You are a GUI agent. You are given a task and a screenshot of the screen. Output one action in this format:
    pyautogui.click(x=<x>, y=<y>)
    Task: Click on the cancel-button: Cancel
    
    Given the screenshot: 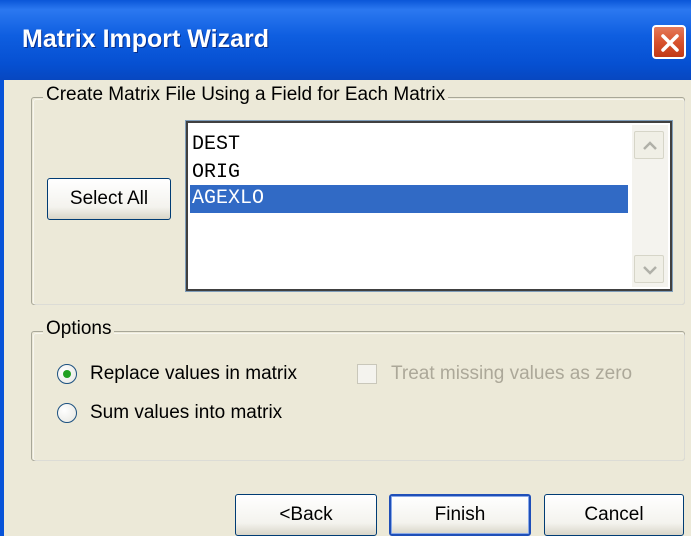 What is the action you would take?
    pyautogui.click(x=614, y=515)
    